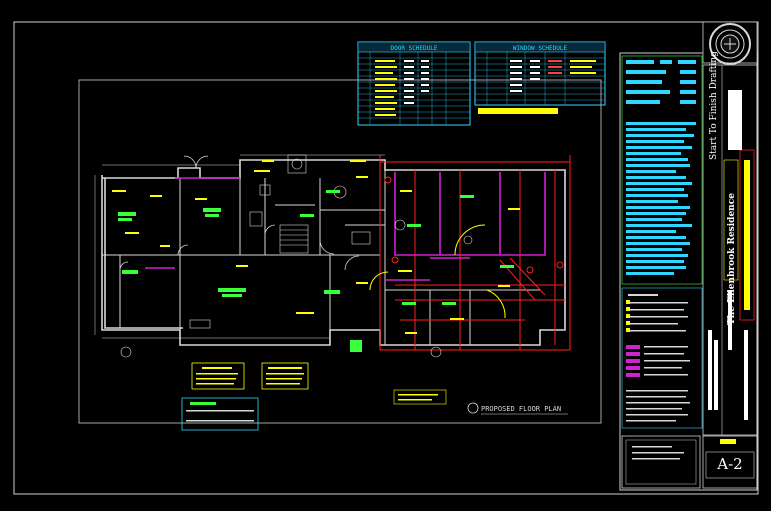 The height and width of the screenshot is (511, 771). I want to click on plan-title-group: PROPOSED FLOOR PLAN, so click(517, 408).